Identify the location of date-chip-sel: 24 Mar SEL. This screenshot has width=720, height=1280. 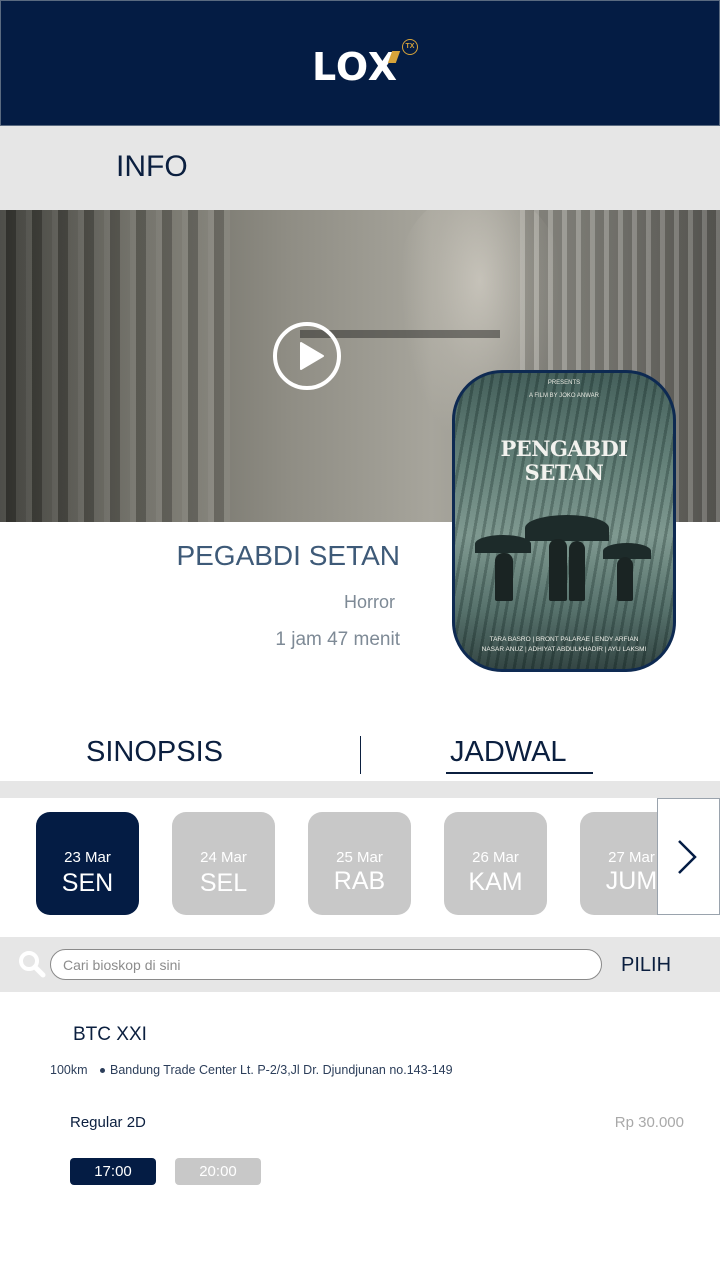
(223, 863).